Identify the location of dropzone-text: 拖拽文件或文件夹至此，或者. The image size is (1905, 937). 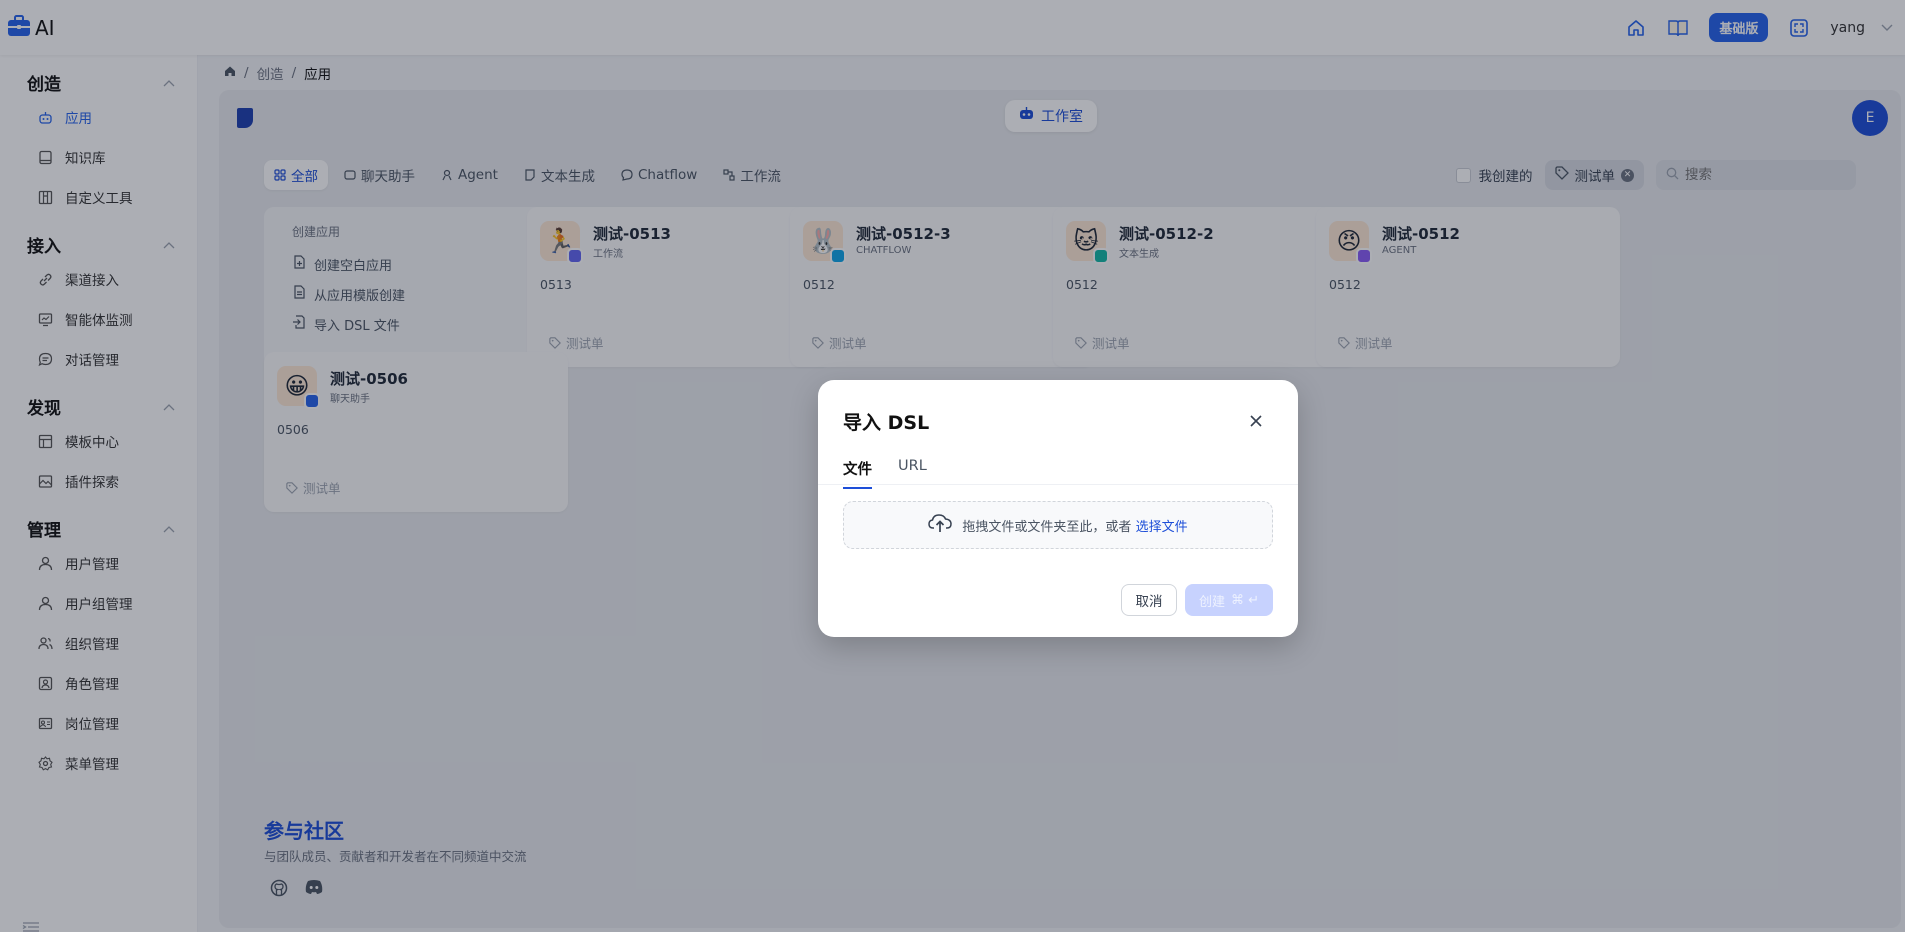
(1047, 527).